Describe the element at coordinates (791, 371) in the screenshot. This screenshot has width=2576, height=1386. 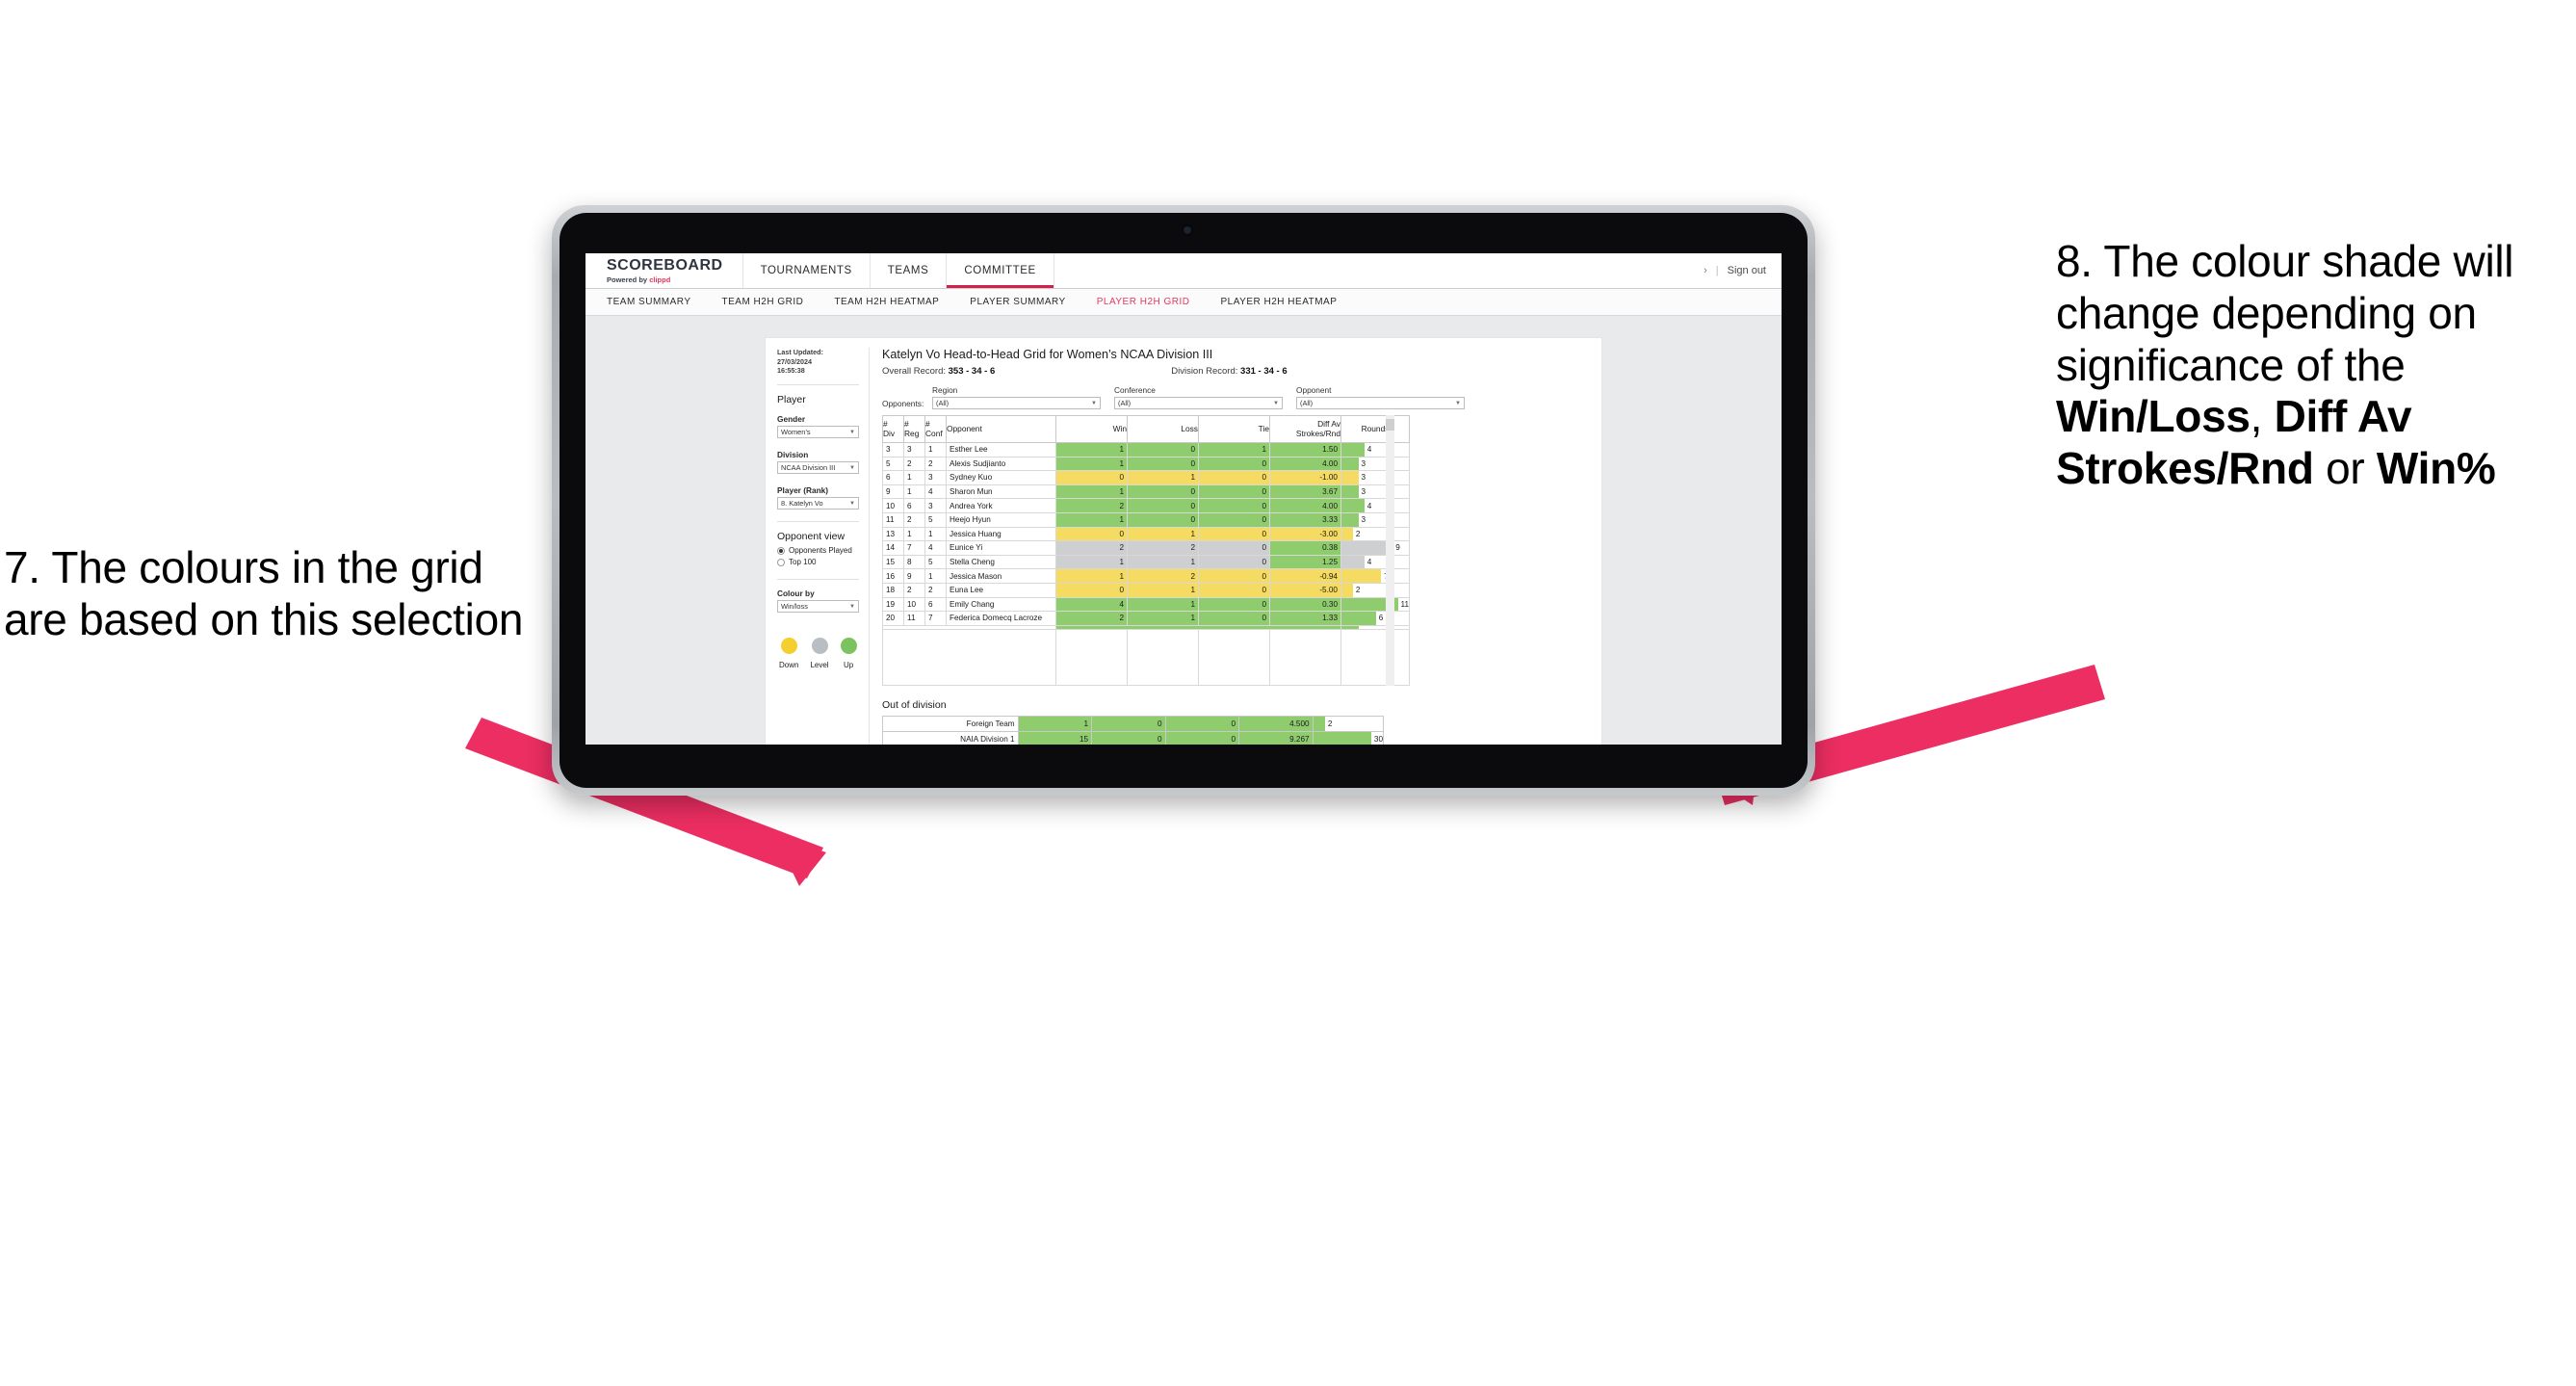
I see `last-updated-time: 16:55:38` at that location.